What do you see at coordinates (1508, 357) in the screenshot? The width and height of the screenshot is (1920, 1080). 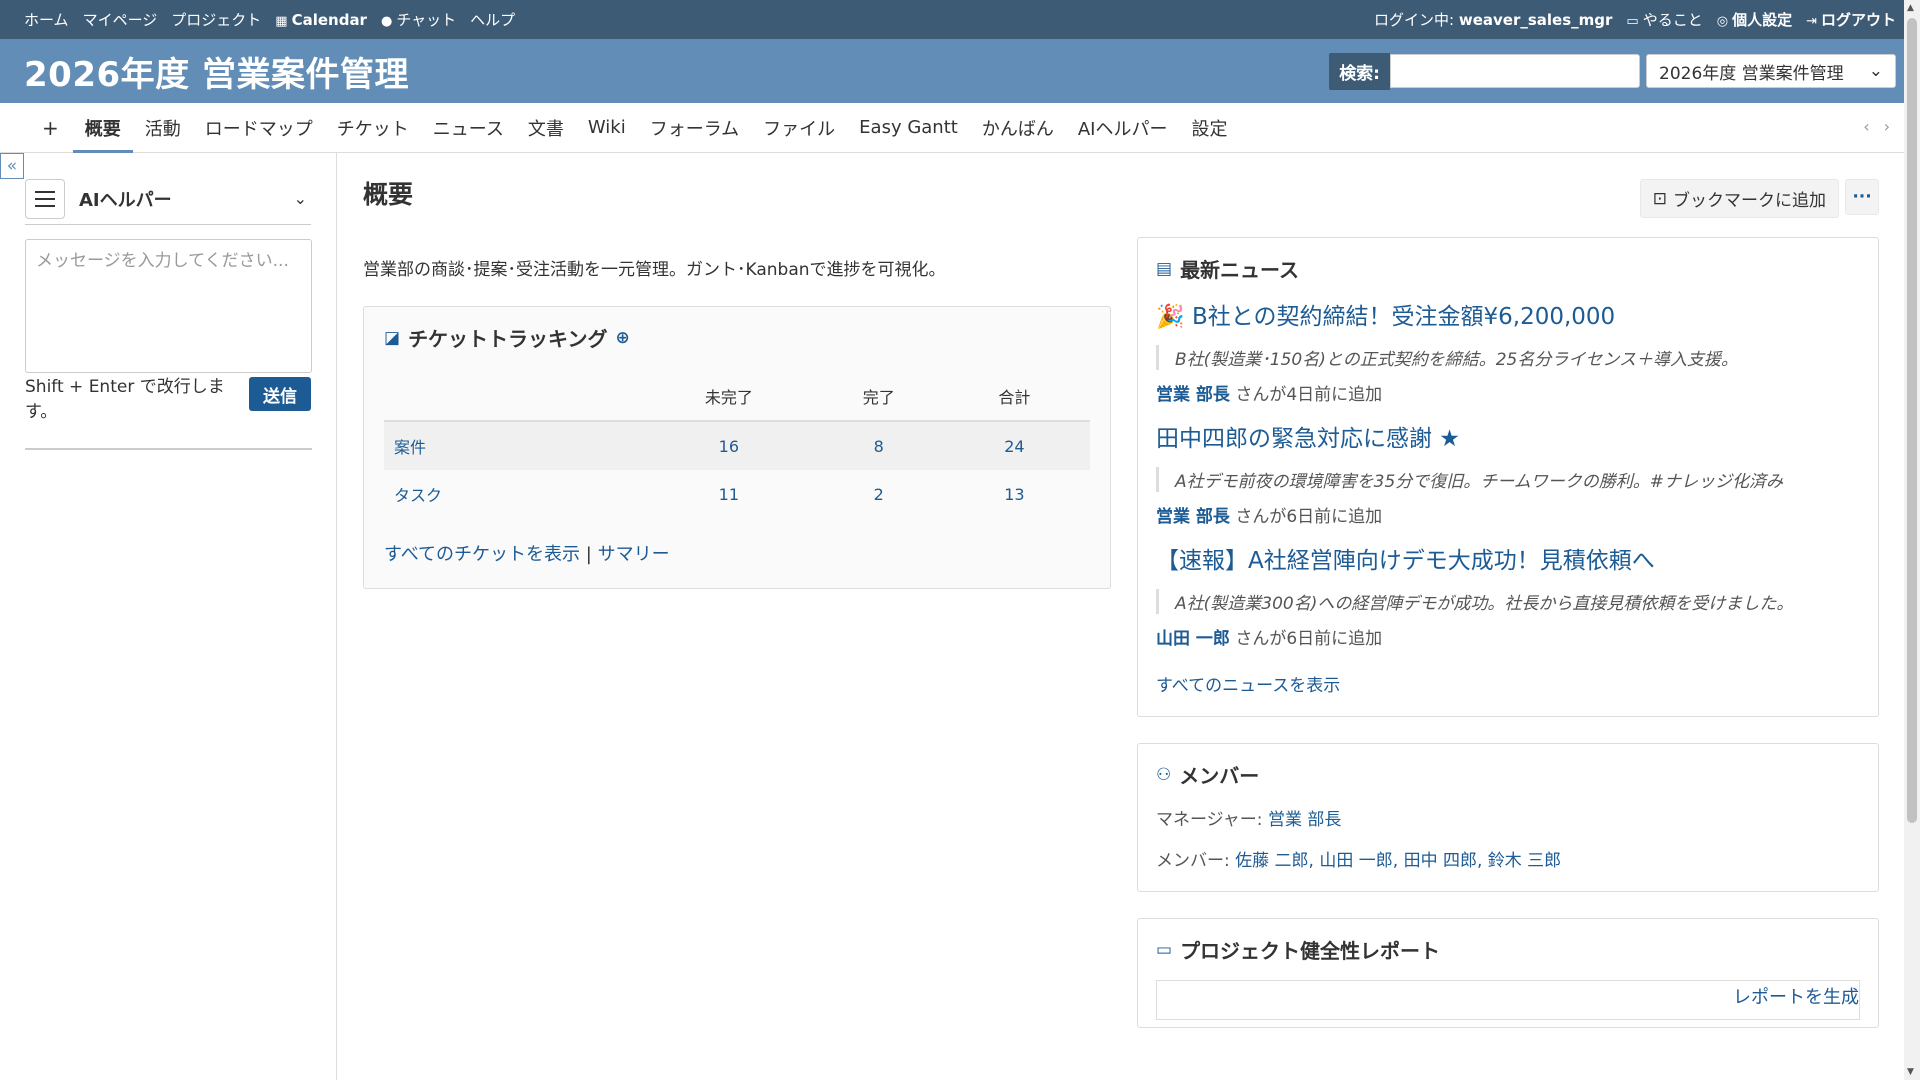 I see `news-description: B社(製造業･150名)との正式契約を締結。25名分ライセンス＋導入支援。` at bounding box center [1508, 357].